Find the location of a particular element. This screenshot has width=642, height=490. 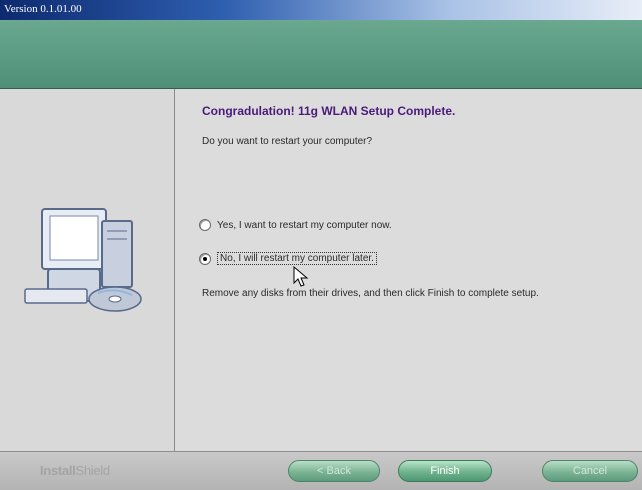

radio-button-selected-icon is located at coordinates (205, 258).